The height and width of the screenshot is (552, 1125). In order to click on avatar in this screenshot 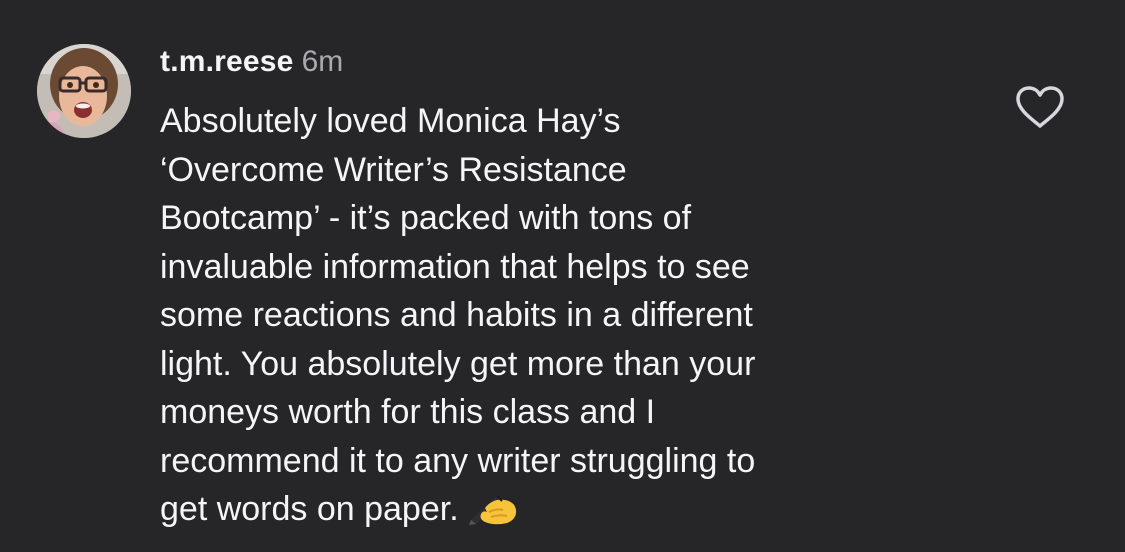, I will do `click(84, 91)`.